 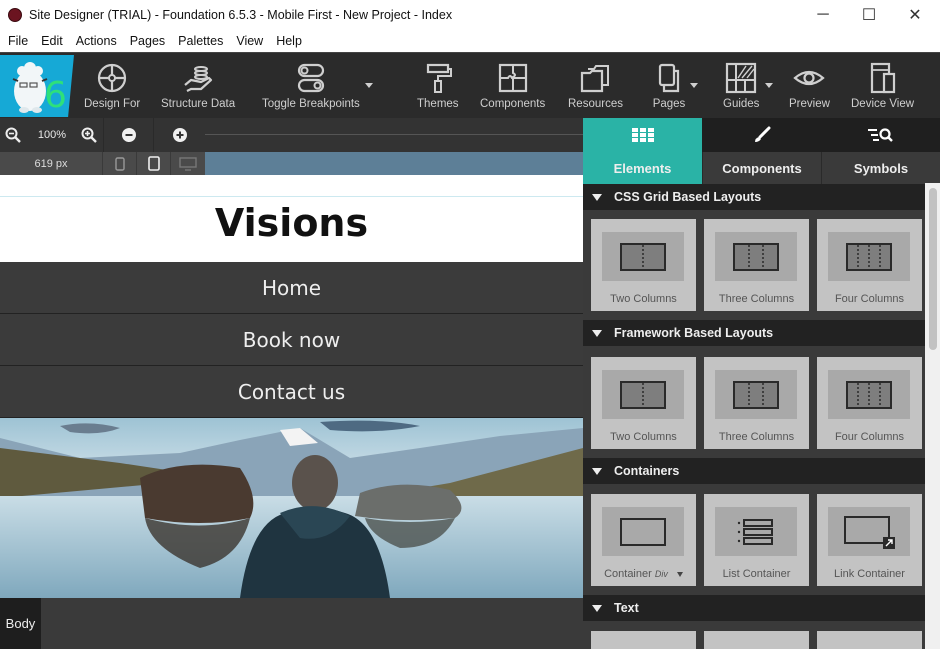 I want to click on list-search-icon, so click(x=880, y=135).